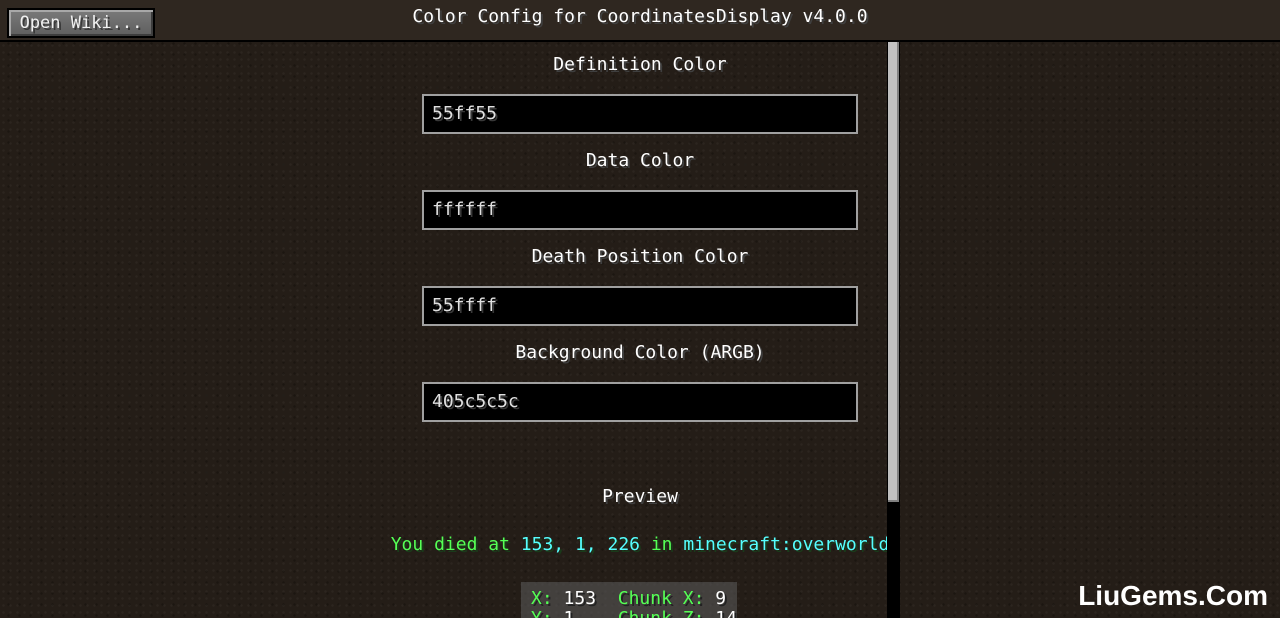 Image resolution: width=1280 pixels, height=618 pixels. Describe the element at coordinates (640, 256) in the screenshot. I see `death-position-color-label: Death Position Color` at that location.